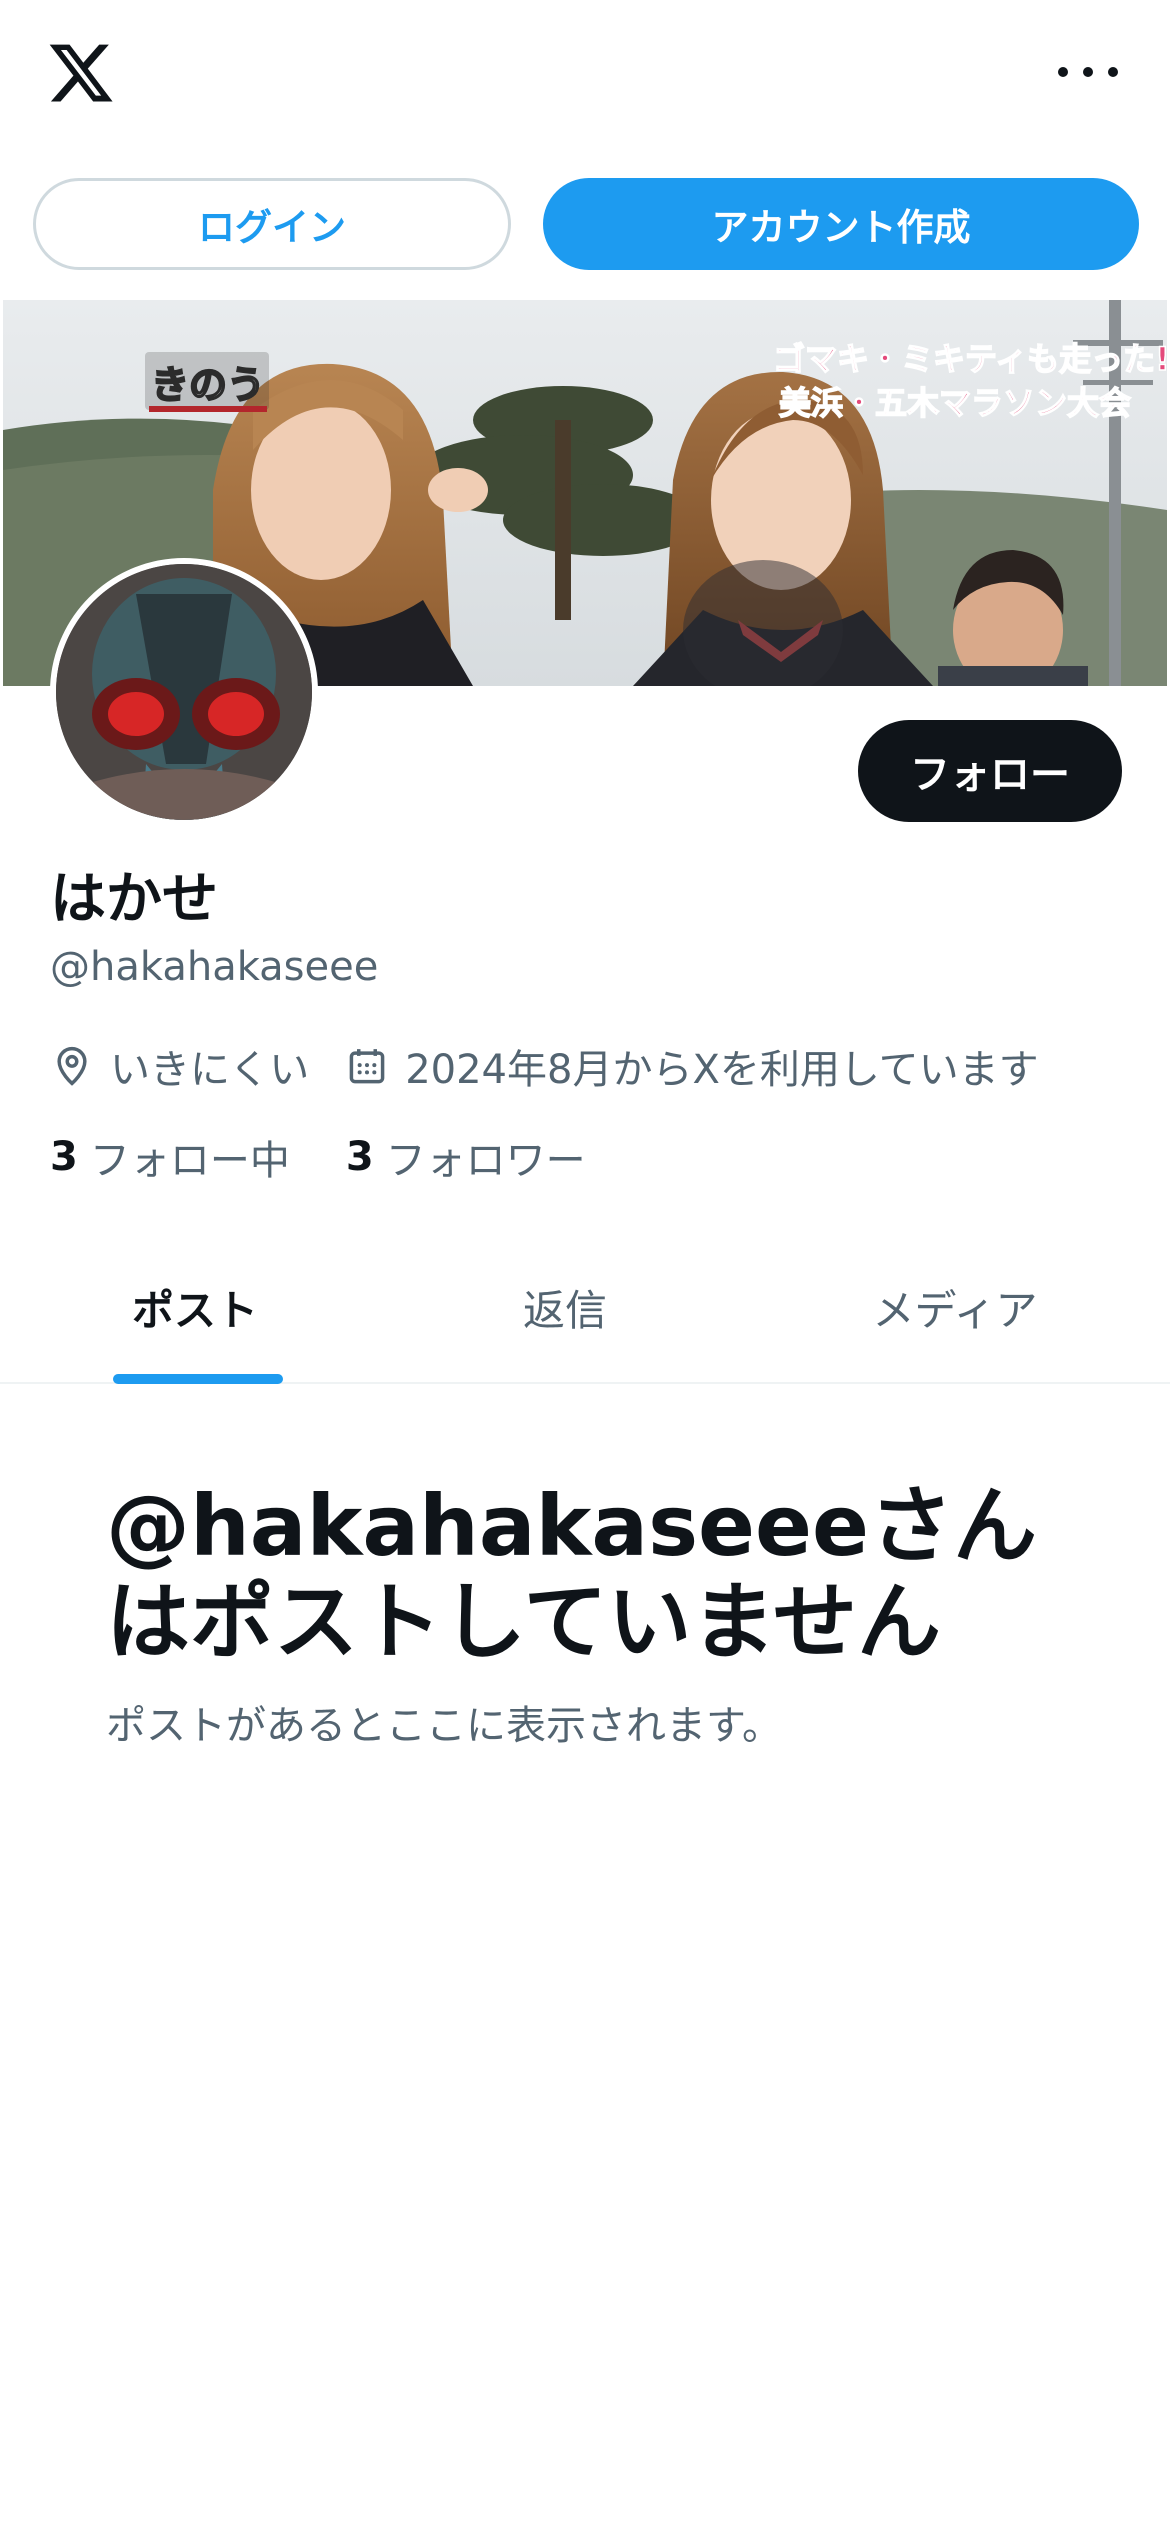 The image size is (1170, 2532). I want to click on svg-text: ゴマキ・ミキティも走った!, so click(970, 359).